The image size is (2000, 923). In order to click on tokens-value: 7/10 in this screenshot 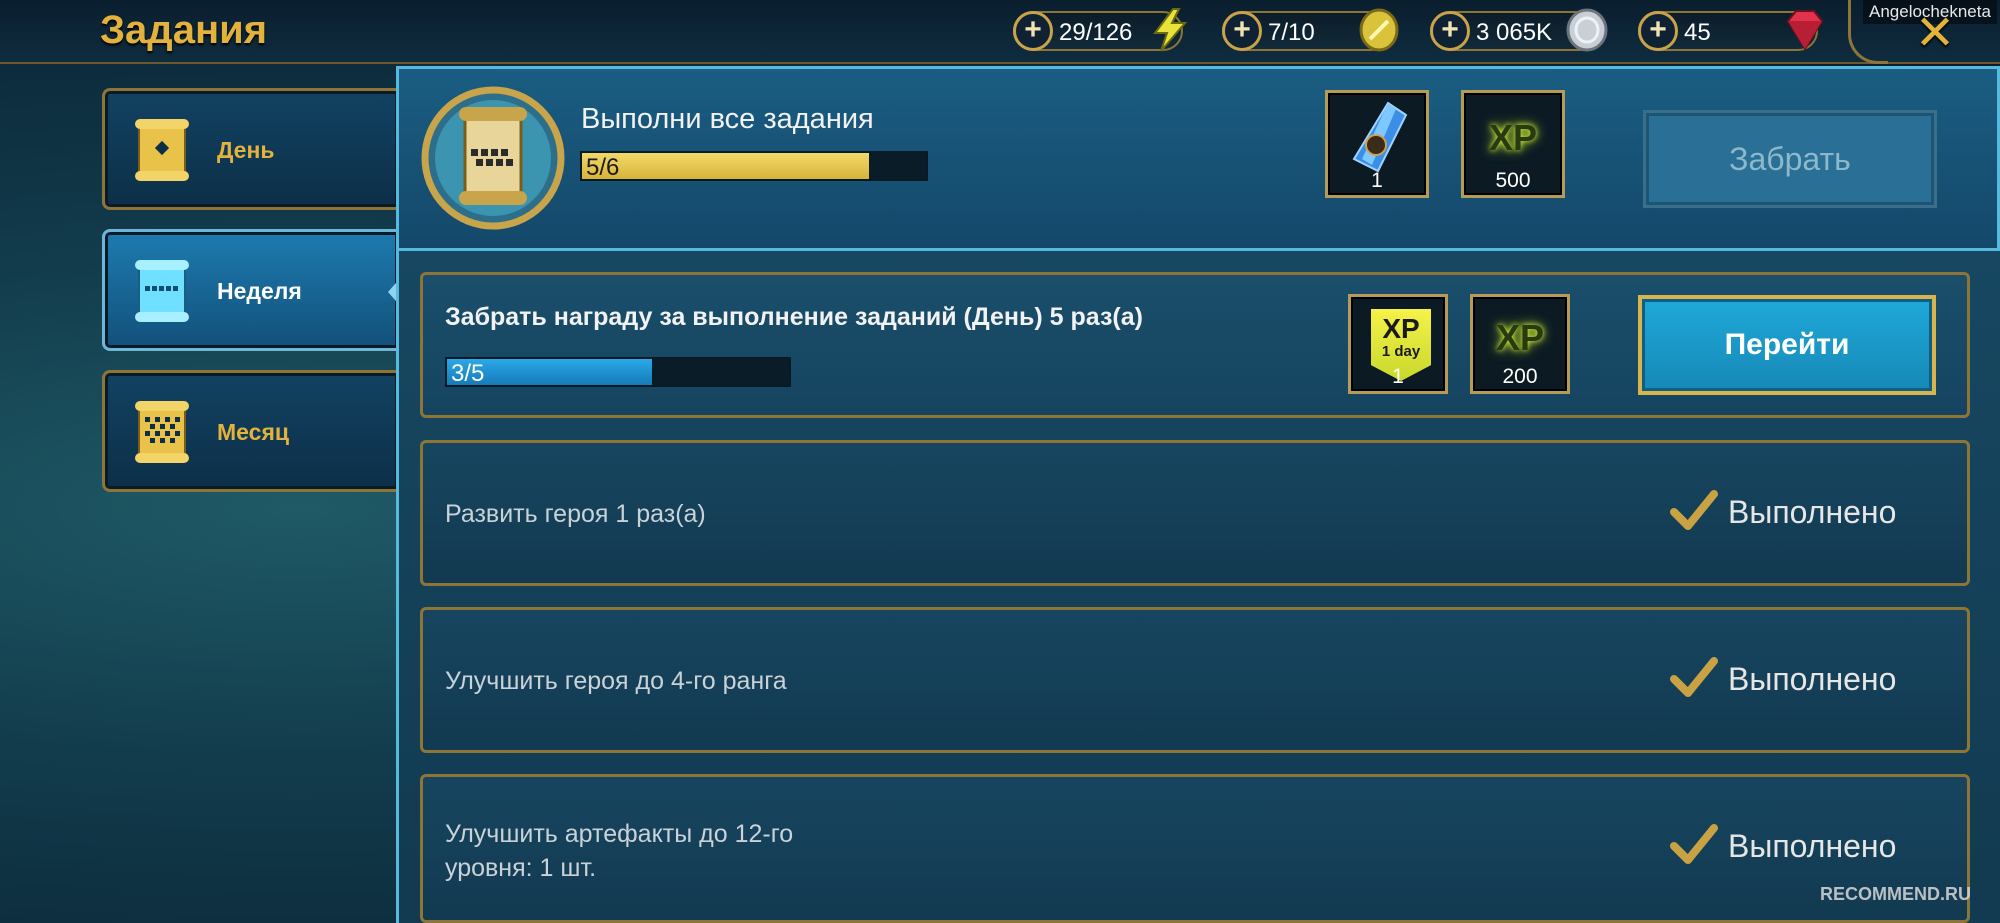, I will do `click(1291, 32)`.